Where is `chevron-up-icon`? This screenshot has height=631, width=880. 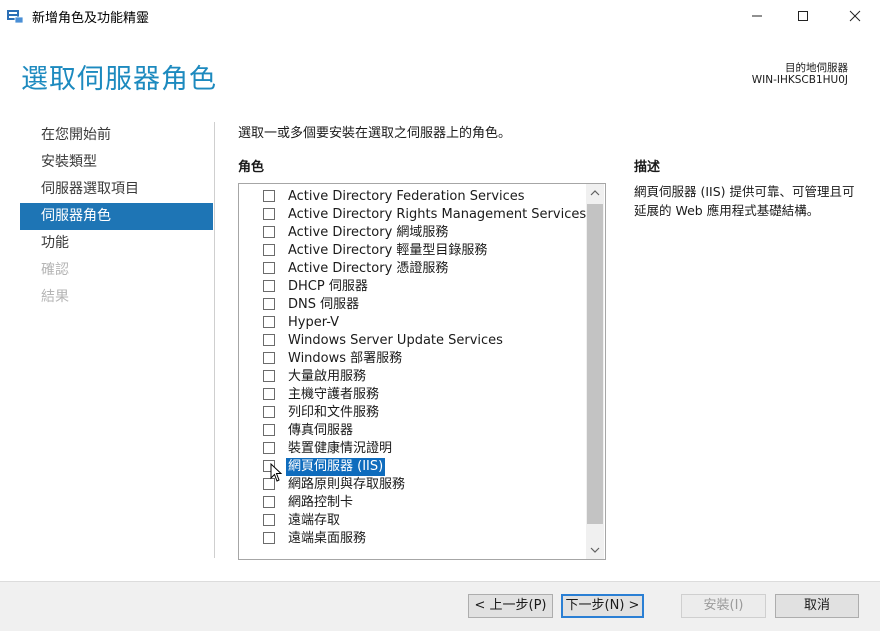
chevron-up-icon is located at coordinates (595, 193).